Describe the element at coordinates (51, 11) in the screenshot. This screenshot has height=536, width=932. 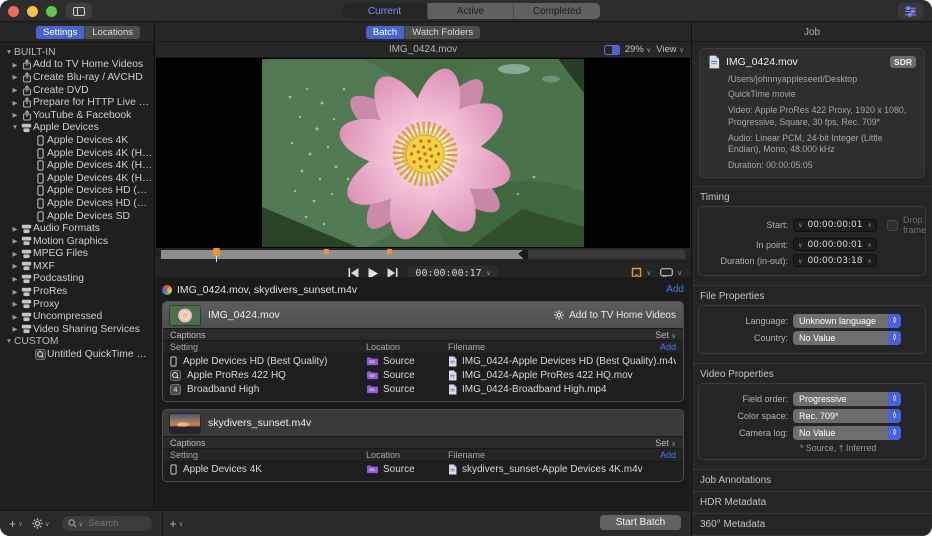
I see `zoom-window-button` at that location.